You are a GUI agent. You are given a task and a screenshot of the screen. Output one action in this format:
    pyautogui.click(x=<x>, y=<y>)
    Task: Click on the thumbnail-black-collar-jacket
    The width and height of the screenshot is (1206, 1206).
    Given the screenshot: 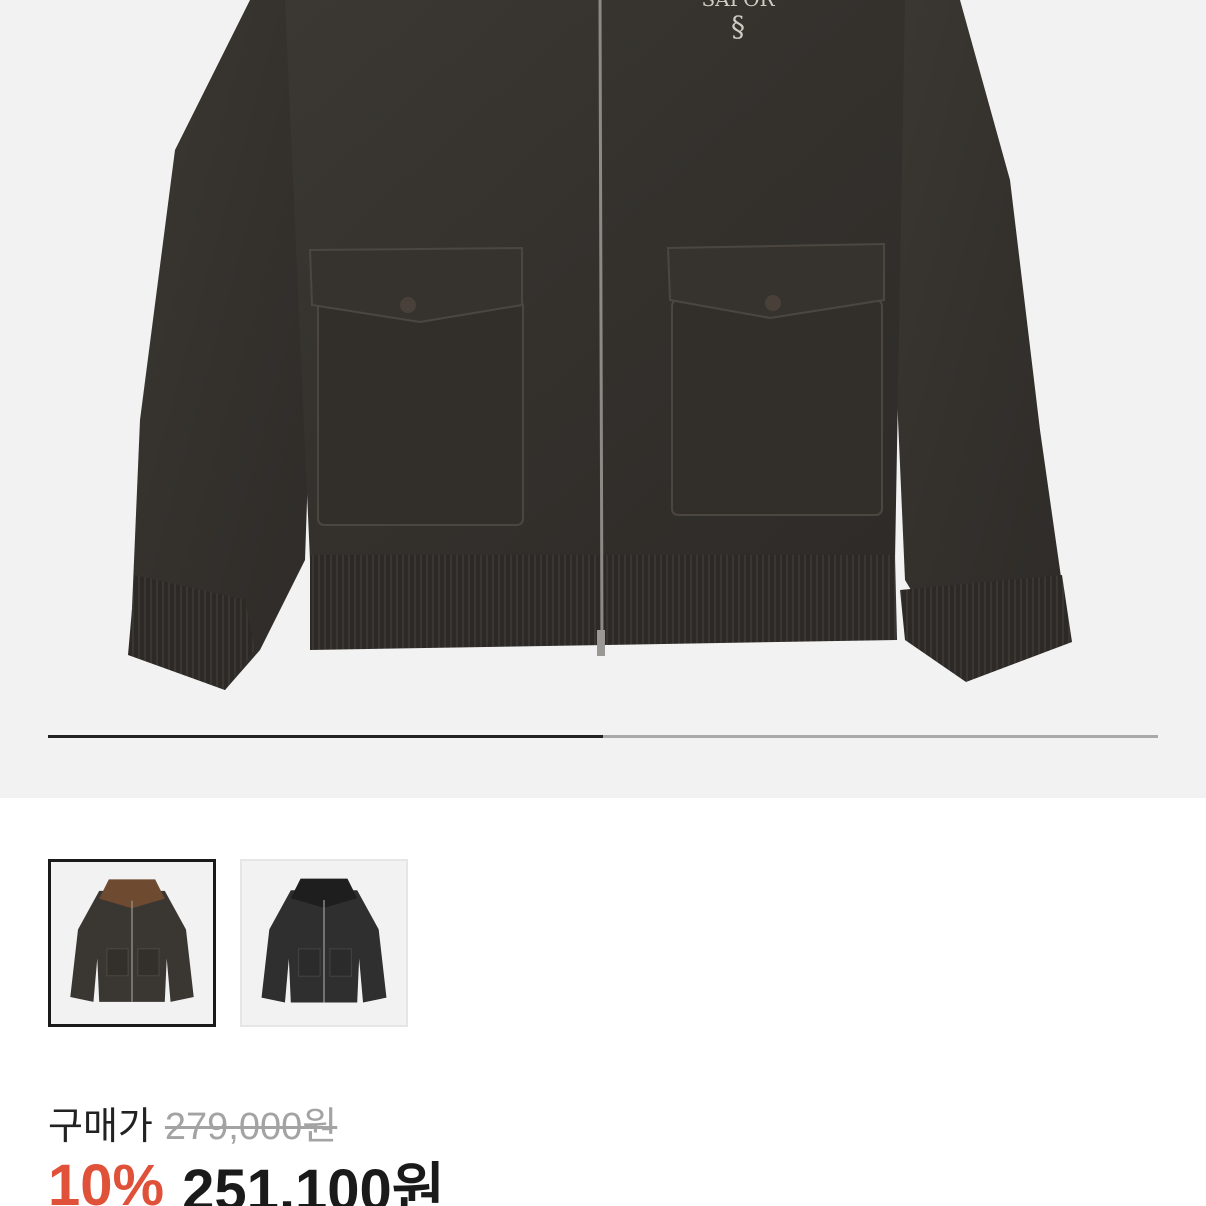 What is the action you would take?
    pyautogui.click(x=324, y=943)
    